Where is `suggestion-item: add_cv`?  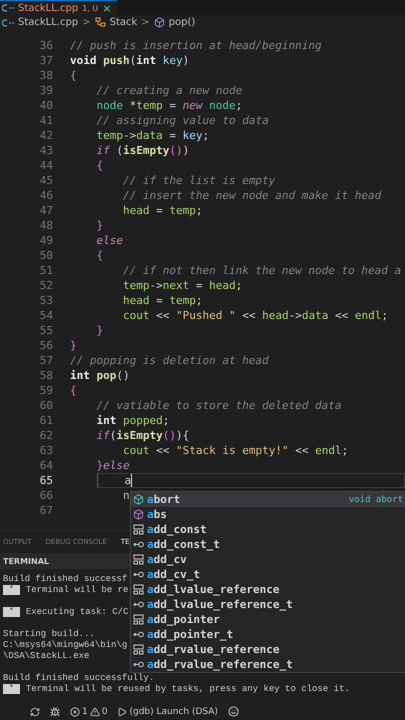 suggestion-item: add_cv is located at coordinates (268, 559).